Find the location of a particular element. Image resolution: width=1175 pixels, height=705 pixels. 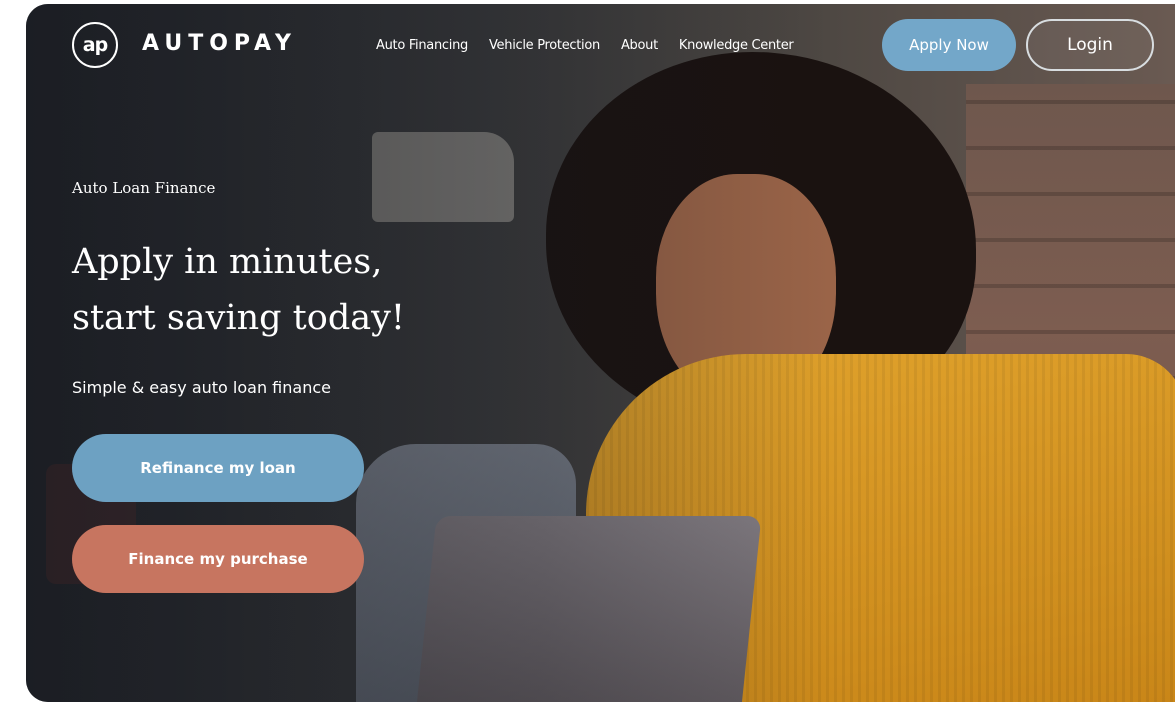

logo-mark: ap is located at coordinates (95, 45).